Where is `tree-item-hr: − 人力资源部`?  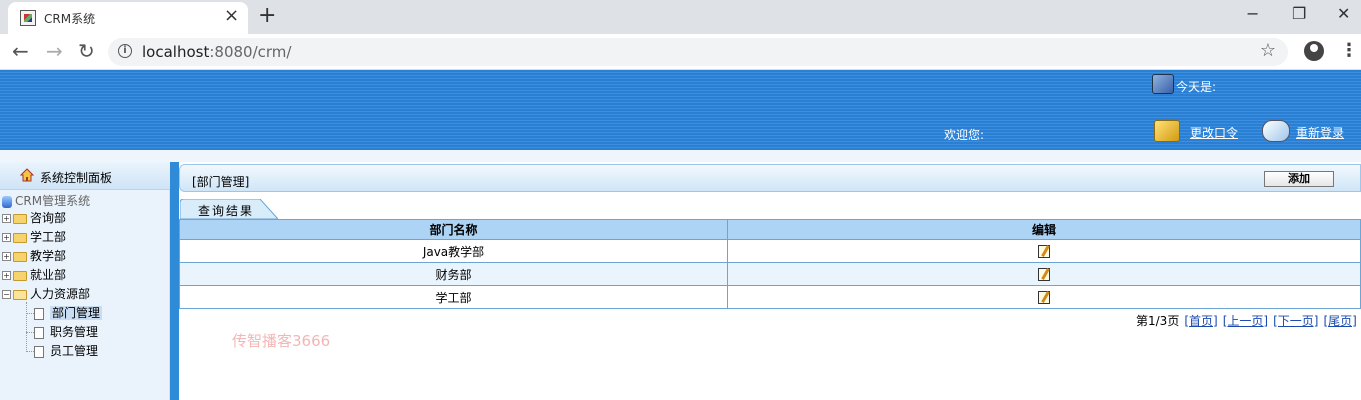
tree-item-hr: − 人力资源部 is located at coordinates (46, 294).